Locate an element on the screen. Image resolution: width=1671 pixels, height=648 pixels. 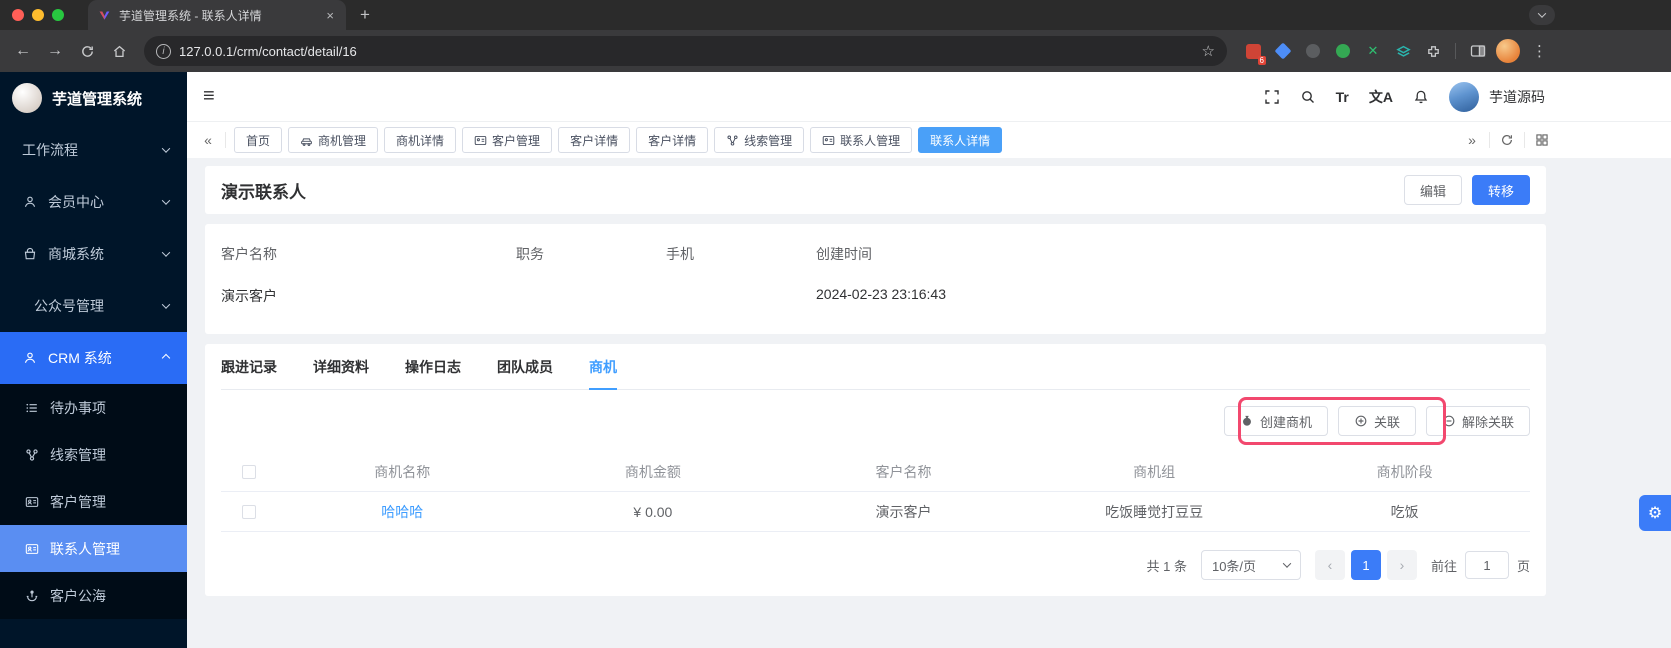
home-icon is located at coordinates (119, 51).